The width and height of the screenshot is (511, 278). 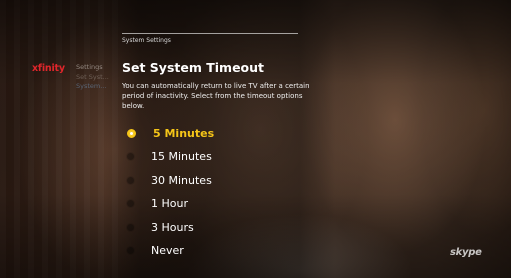 I want to click on timeout-option-15-minutes: 15 Minutes, so click(x=217, y=157).